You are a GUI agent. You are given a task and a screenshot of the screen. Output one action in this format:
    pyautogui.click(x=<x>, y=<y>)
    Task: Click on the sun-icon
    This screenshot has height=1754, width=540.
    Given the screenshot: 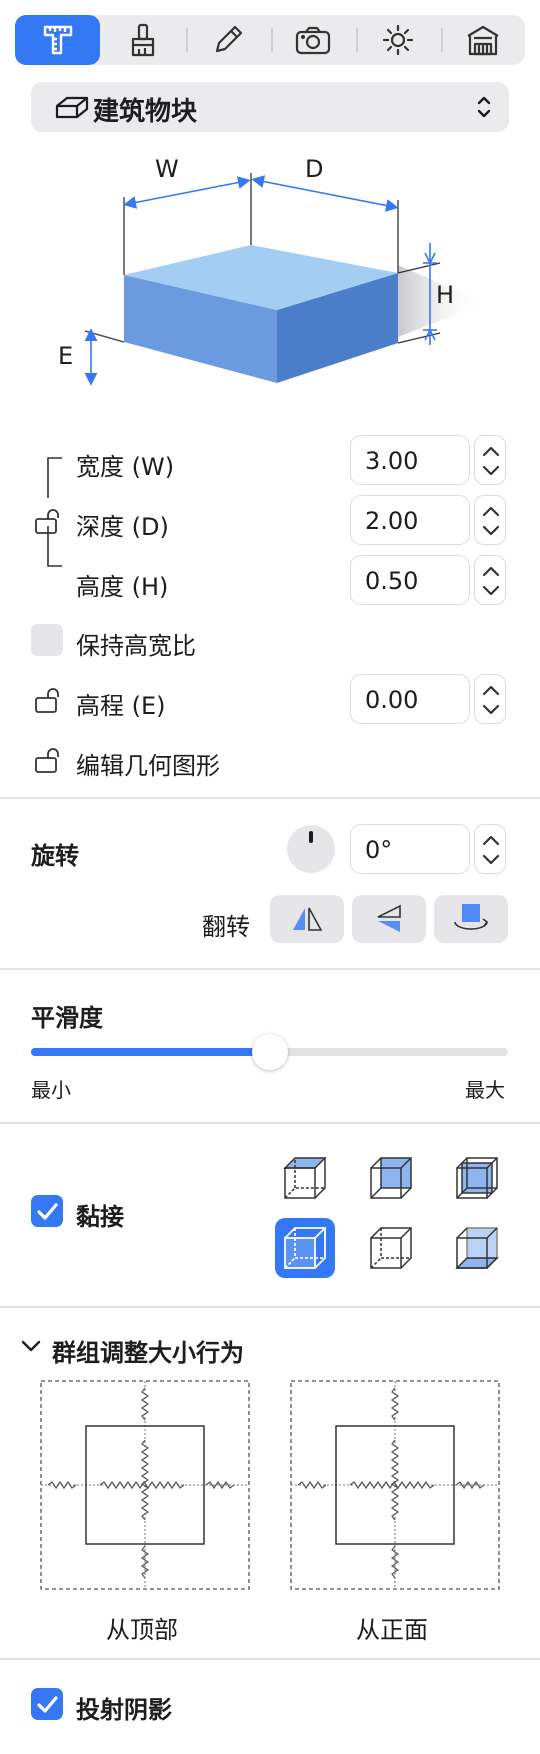 What is the action you would take?
    pyautogui.click(x=397, y=40)
    